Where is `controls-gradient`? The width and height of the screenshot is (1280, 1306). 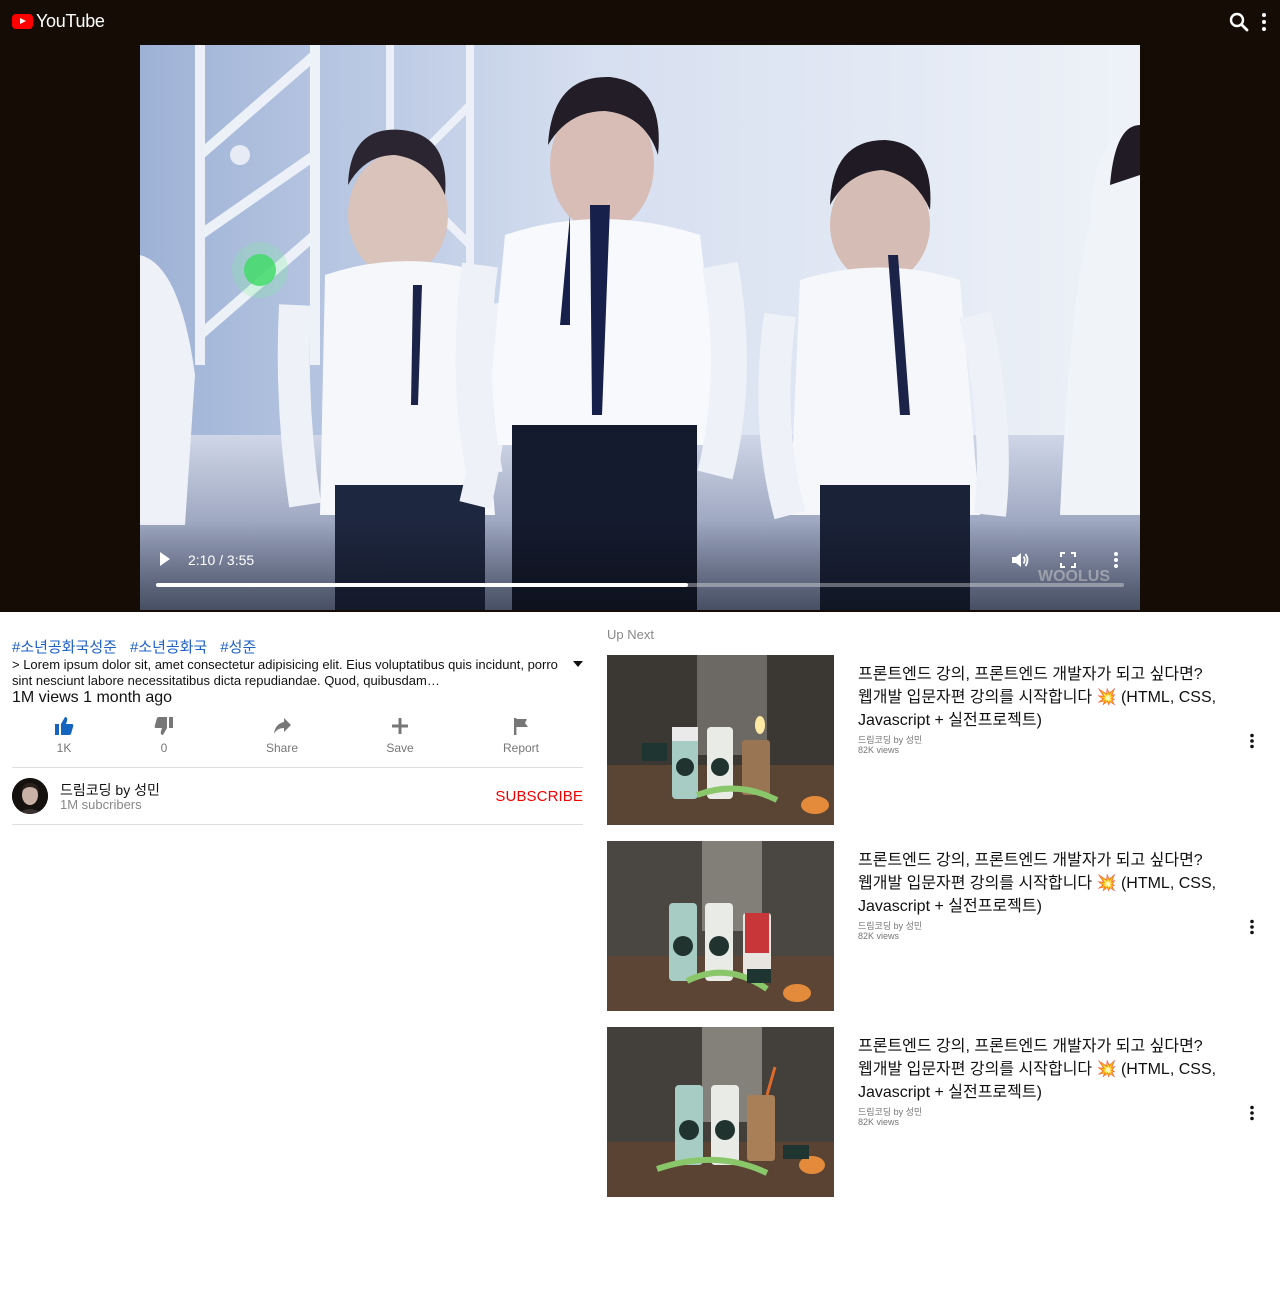 controls-gradient is located at coordinates (640, 565).